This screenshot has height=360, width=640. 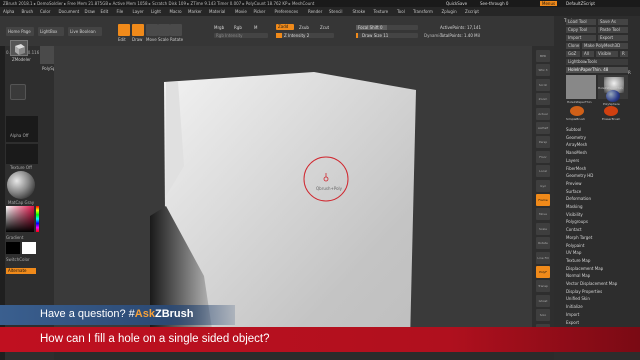 I want to click on copy-tool-button: Copy Tool, so click(x=581, y=30).